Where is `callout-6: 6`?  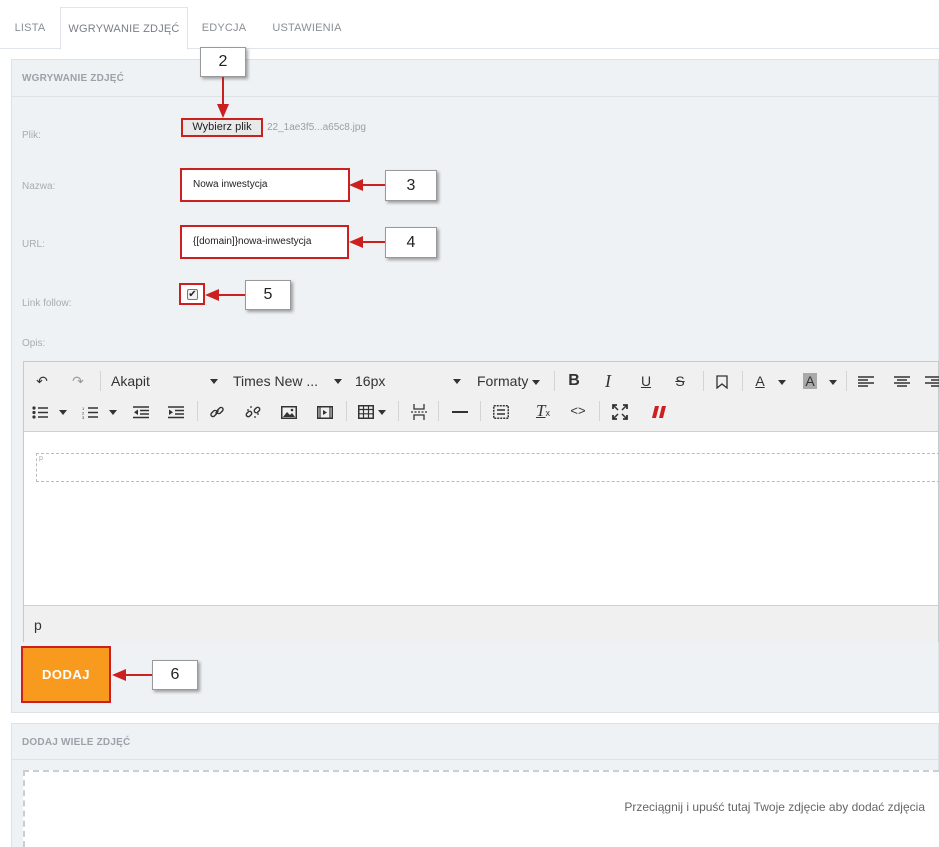 callout-6: 6 is located at coordinates (175, 675).